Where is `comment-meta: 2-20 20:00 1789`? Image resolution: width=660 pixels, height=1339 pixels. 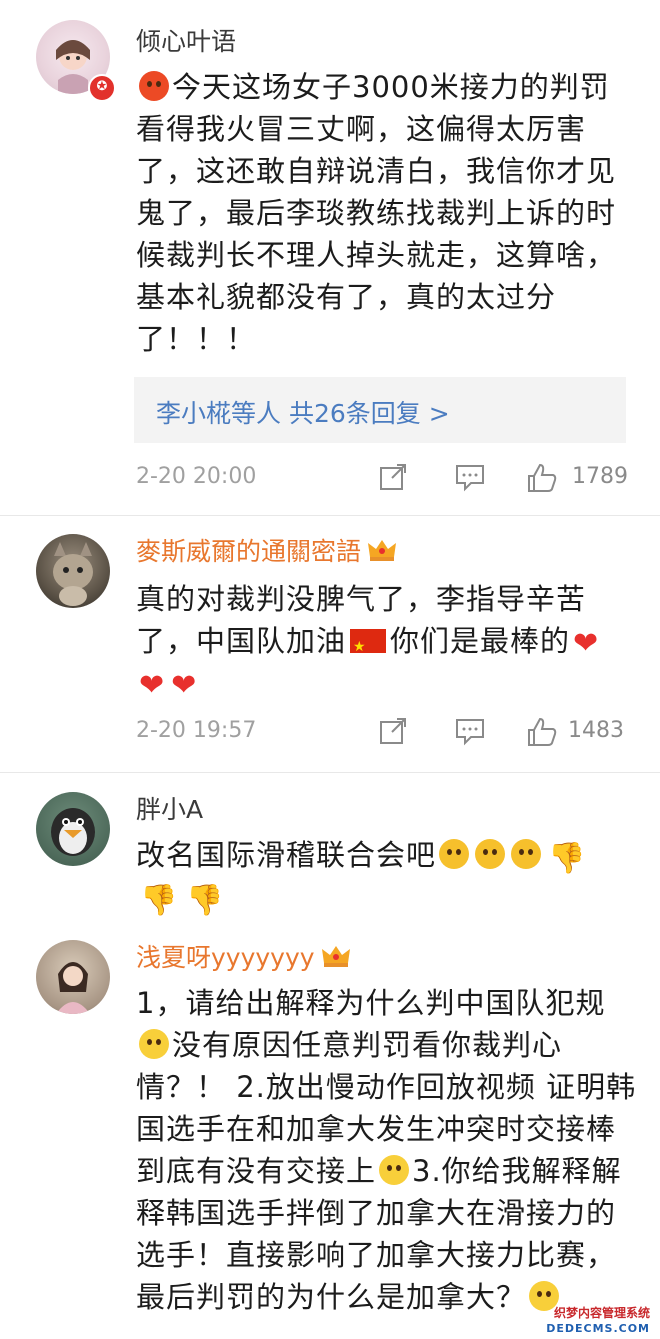 comment-meta: 2-20 20:00 1789 is located at coordinates (382, 478).